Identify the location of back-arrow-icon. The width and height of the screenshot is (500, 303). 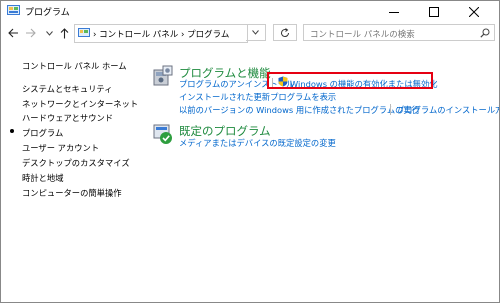
(12, 33).